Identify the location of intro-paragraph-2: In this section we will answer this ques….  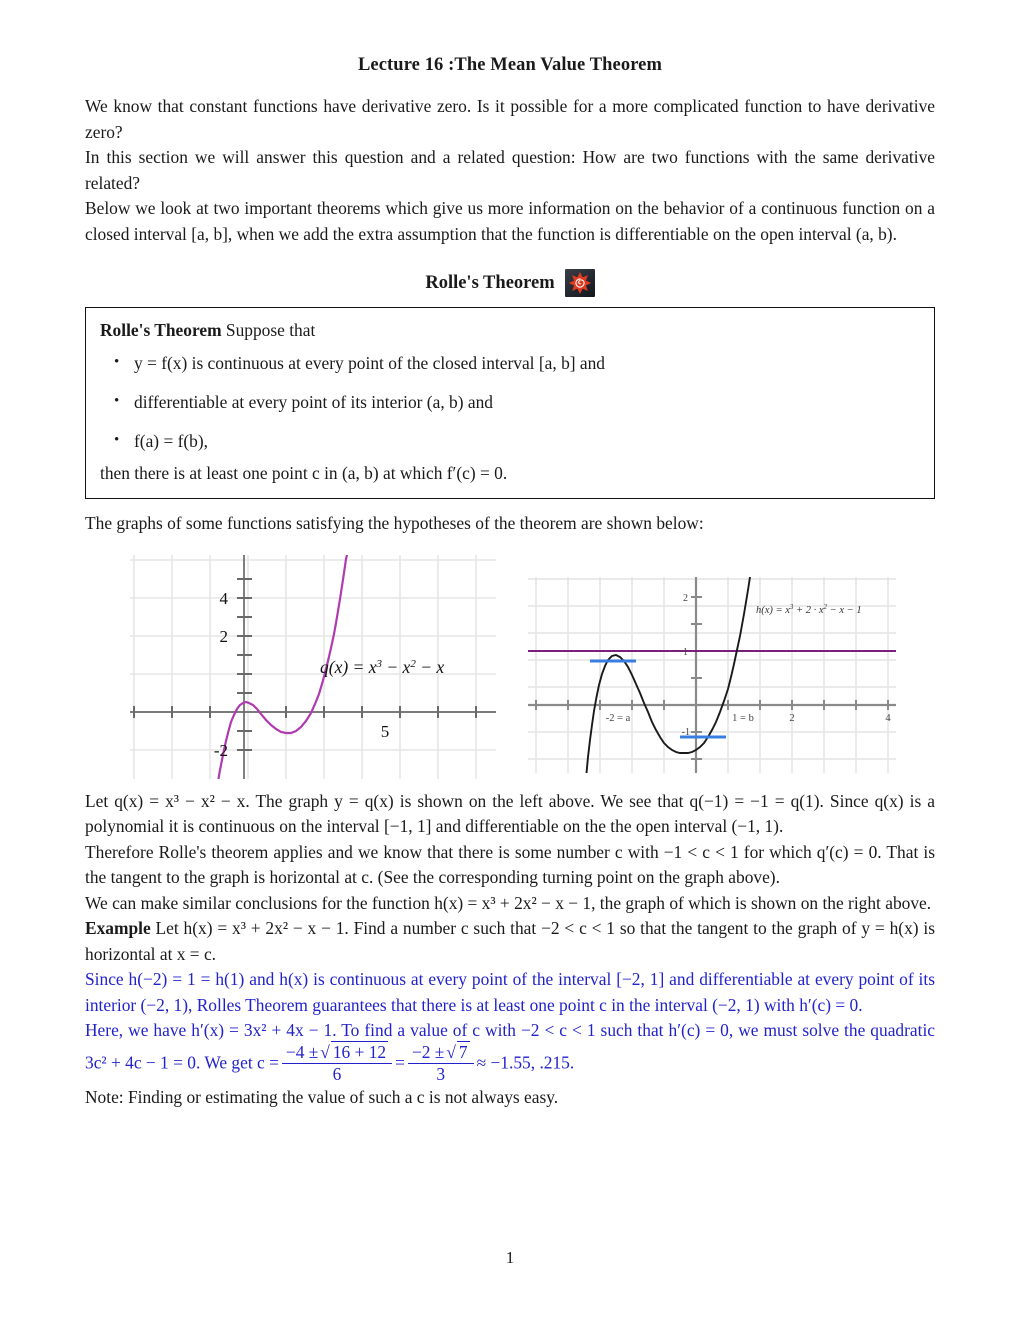
(510, 170).